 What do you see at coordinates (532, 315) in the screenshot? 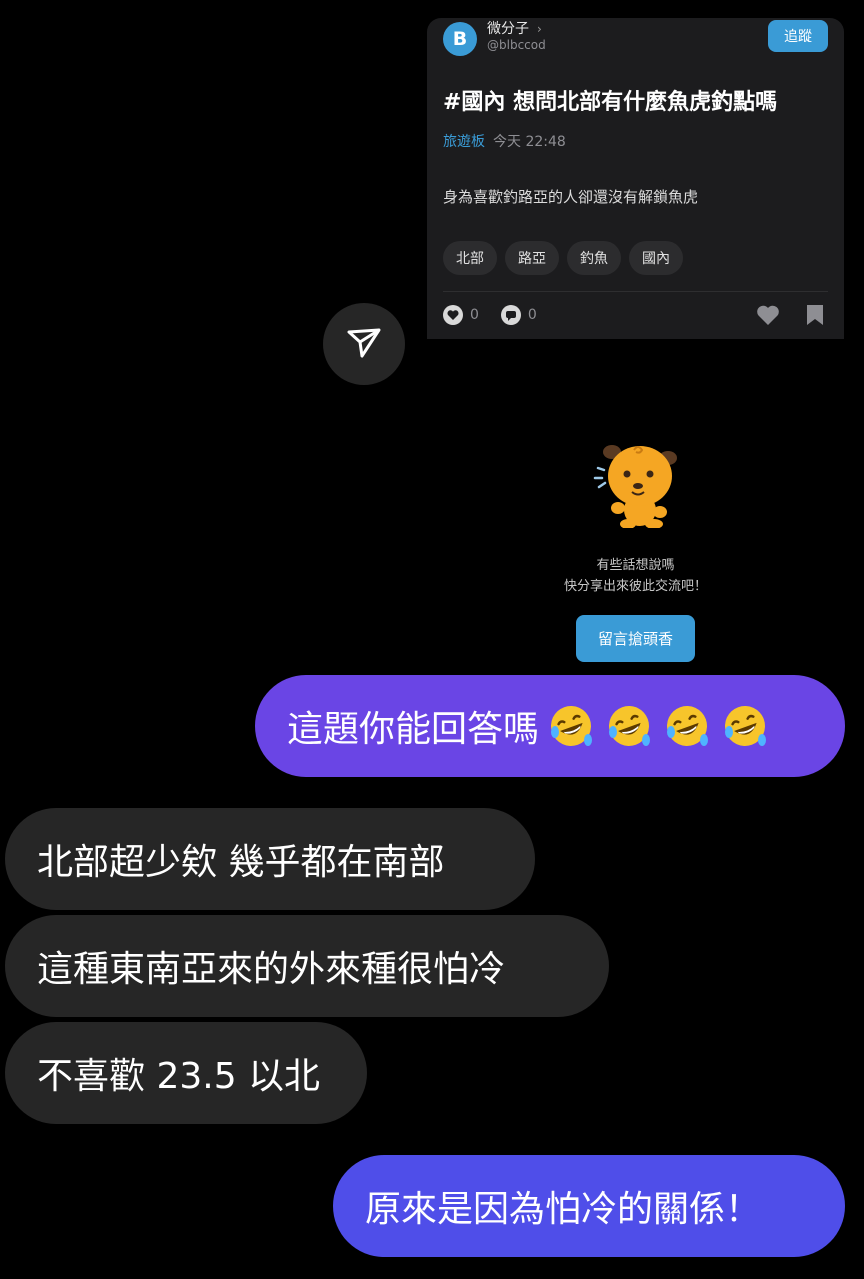
I see `comment-count: 0` at bounding box center [532, 315].